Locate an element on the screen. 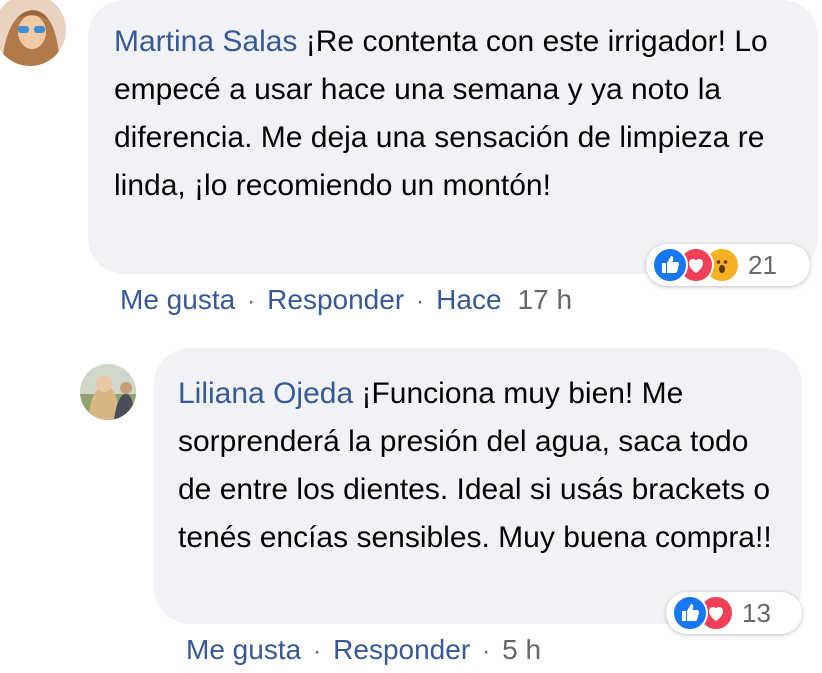 The image size is (822, 673). reactions-summary: 13 is located at coordinates (734, 613).